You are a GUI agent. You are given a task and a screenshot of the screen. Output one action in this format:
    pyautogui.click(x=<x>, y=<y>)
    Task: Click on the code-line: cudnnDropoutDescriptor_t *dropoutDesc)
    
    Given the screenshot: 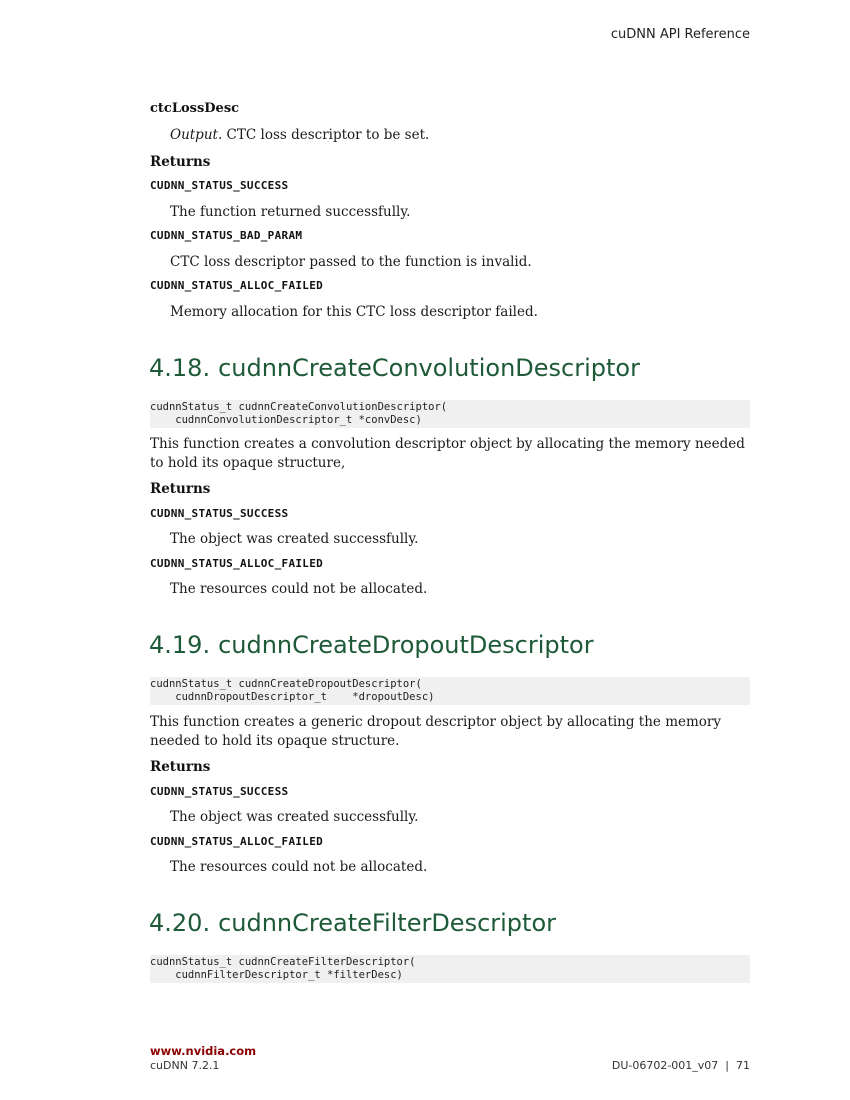 What is the action you would take?
    pyautogui.click(x=292, y=696)
    